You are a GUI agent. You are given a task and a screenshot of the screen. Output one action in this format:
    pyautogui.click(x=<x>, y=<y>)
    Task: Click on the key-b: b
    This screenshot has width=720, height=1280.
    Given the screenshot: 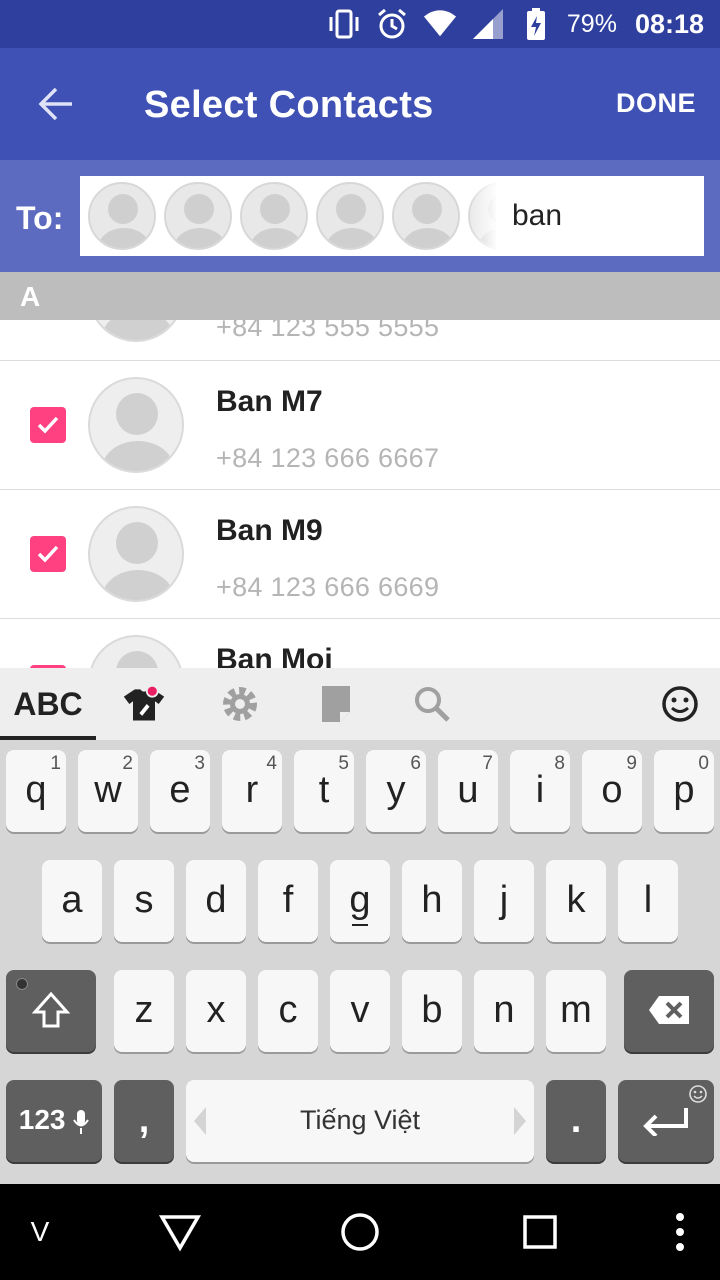 What is the action you would take?
    pyautogui.click(x=432, y=1011)
    